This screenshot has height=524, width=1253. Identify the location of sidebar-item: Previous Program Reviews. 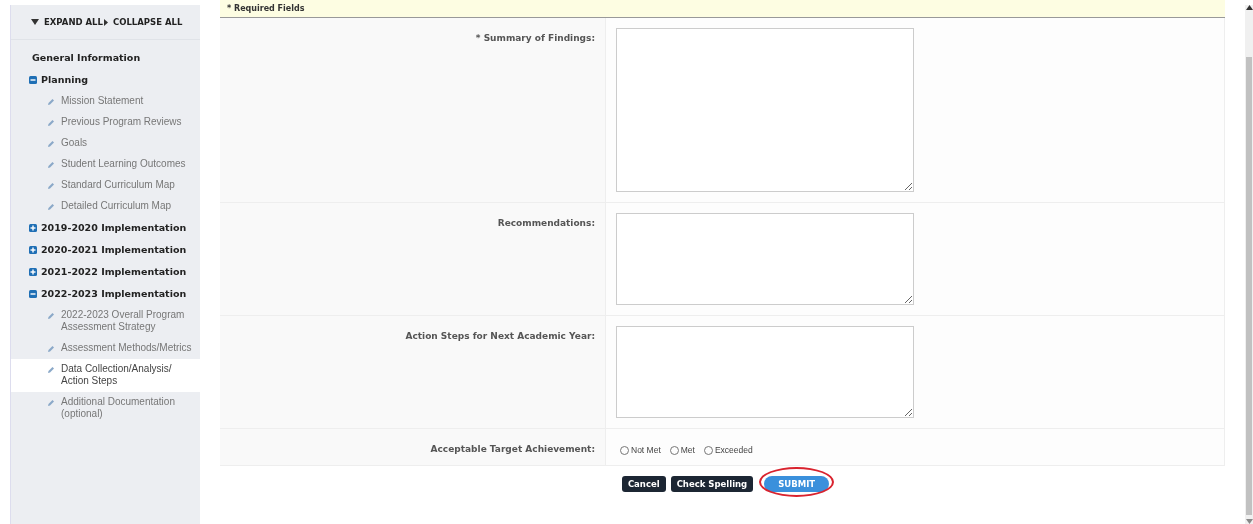
(105, 122).